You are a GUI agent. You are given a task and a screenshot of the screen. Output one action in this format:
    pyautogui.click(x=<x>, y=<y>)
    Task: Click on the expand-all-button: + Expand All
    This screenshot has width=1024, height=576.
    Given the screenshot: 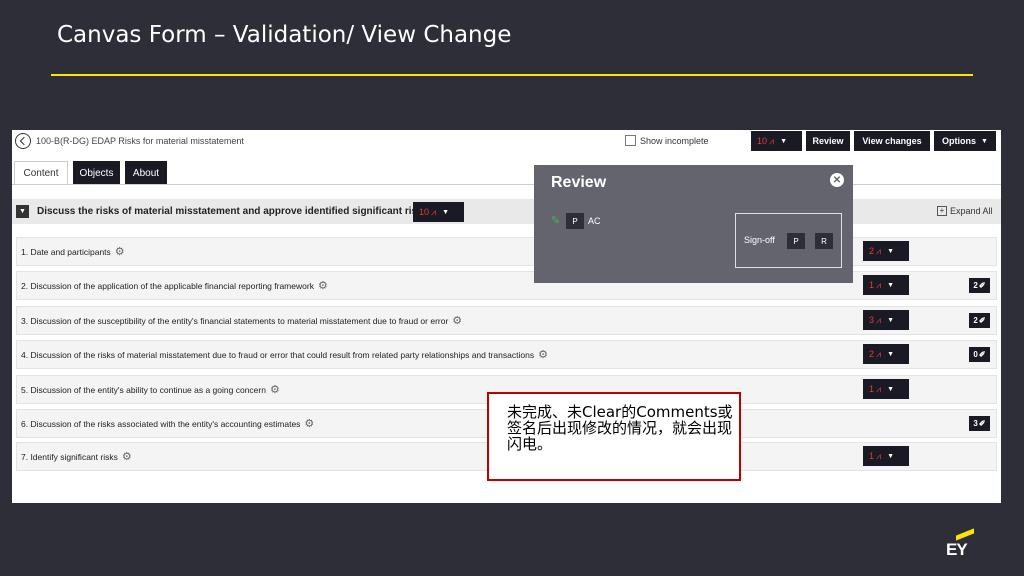 What is the action you would take?
    pyautogui.click(x=965, y=211)
    